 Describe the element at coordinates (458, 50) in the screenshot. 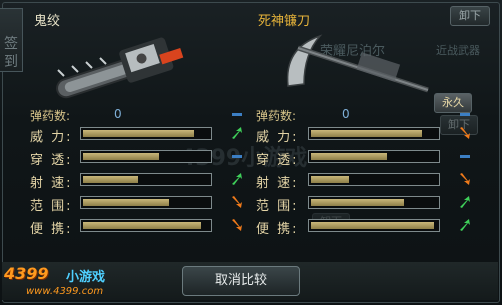

I see `background-weapon-type: 近战武器` at that location.